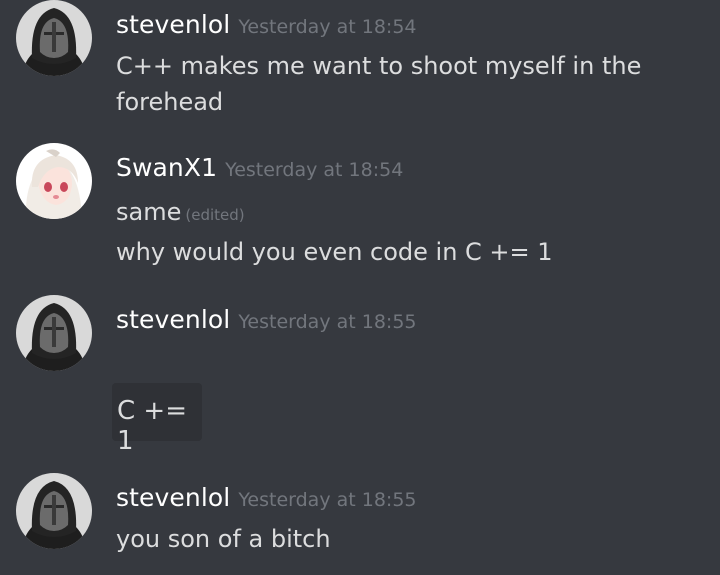 This screenshot has width=720, height=575. I want to click on message-header: SwanX1 Yesterday at 18:54, so click(259, 167).